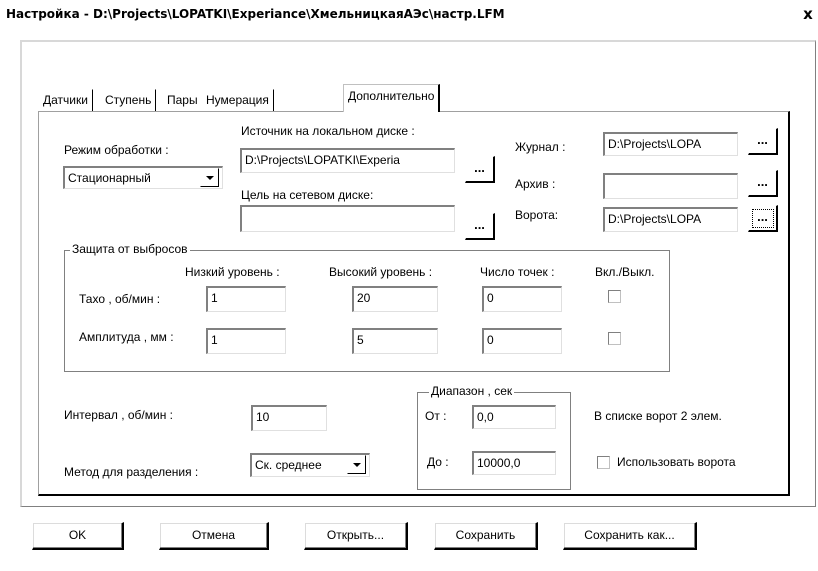 Image resolution: width=818 pixels, height=571 pixels. Describe the element at coordinates (540, 147) in the screenshot. I see `journal-label: Журнал :` at that location.